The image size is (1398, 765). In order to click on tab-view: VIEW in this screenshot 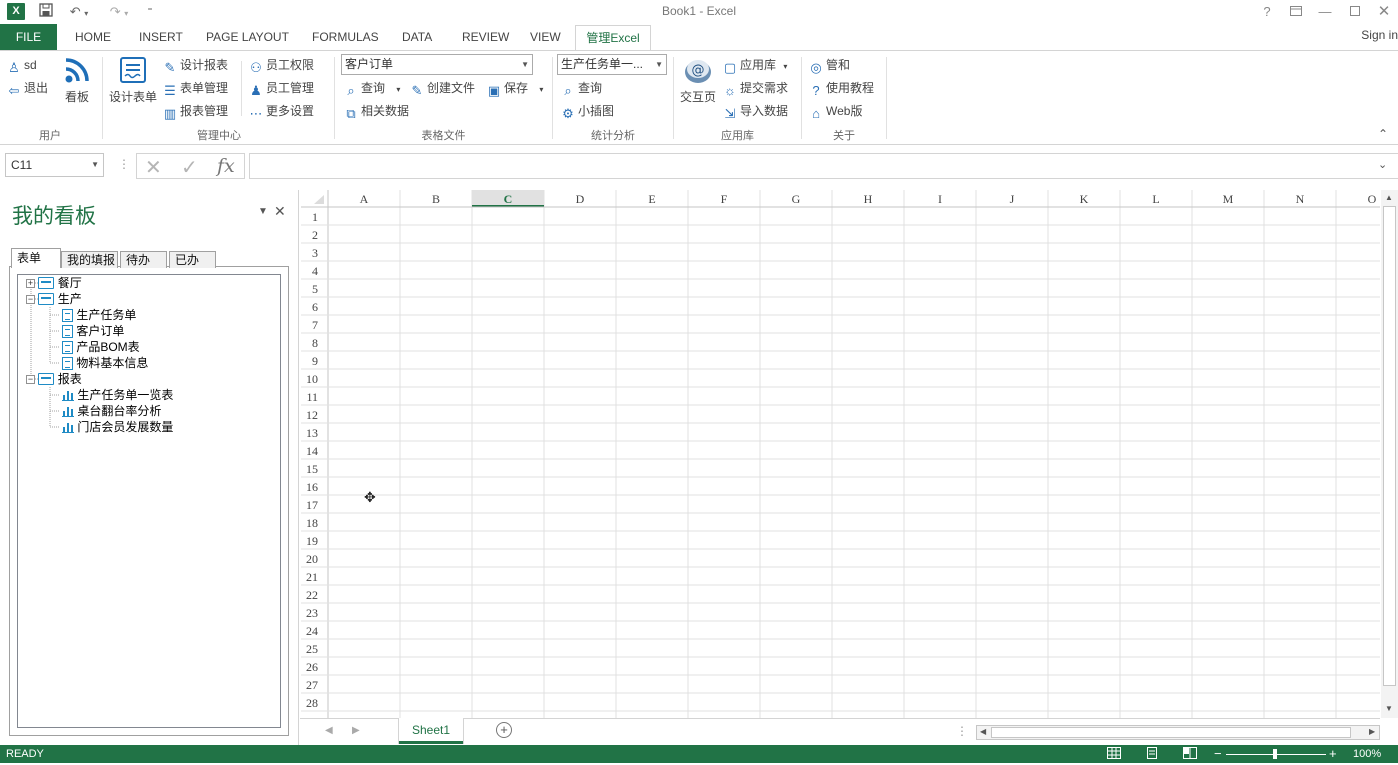, I will do `click(545, 37)`.